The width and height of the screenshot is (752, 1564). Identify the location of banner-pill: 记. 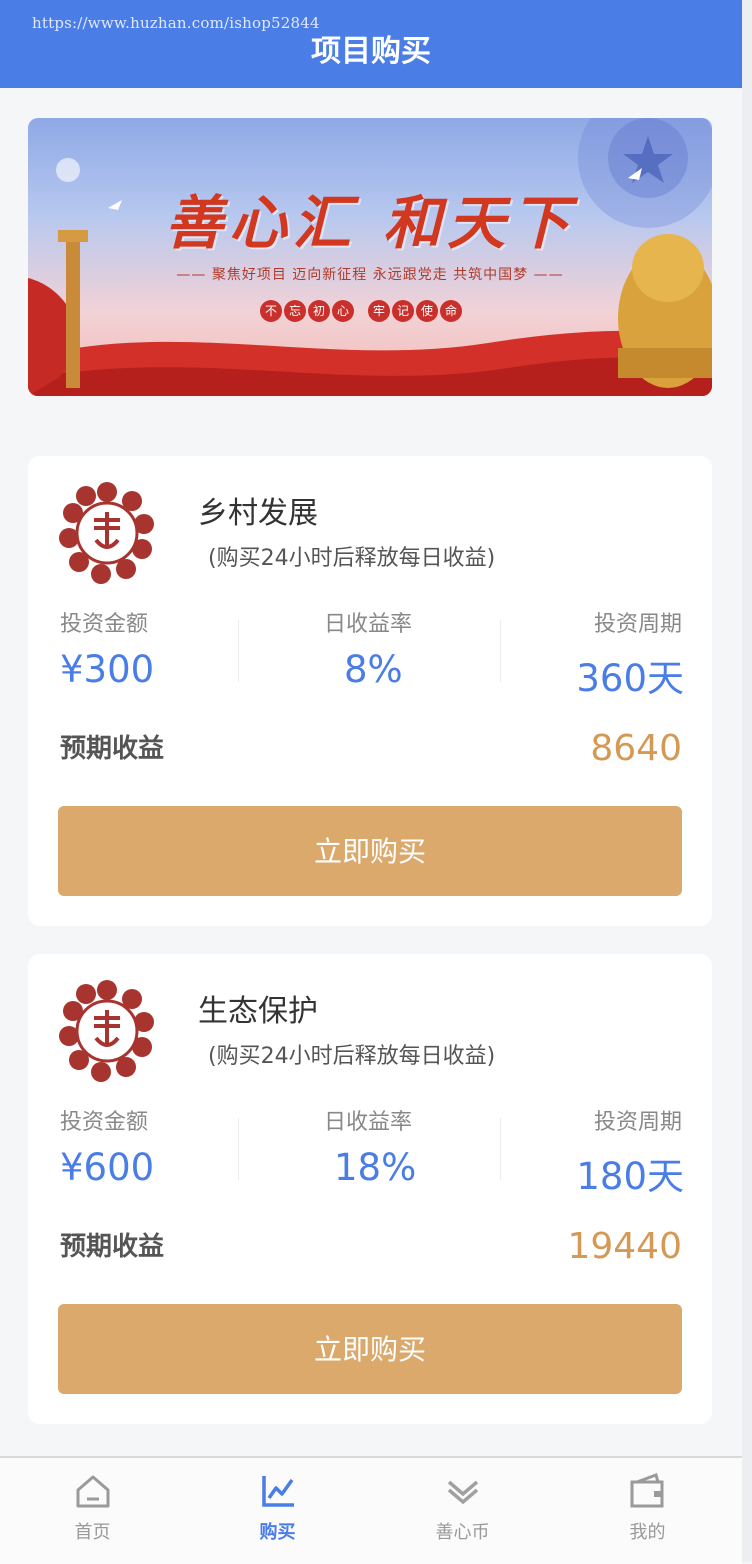
(403, 311).